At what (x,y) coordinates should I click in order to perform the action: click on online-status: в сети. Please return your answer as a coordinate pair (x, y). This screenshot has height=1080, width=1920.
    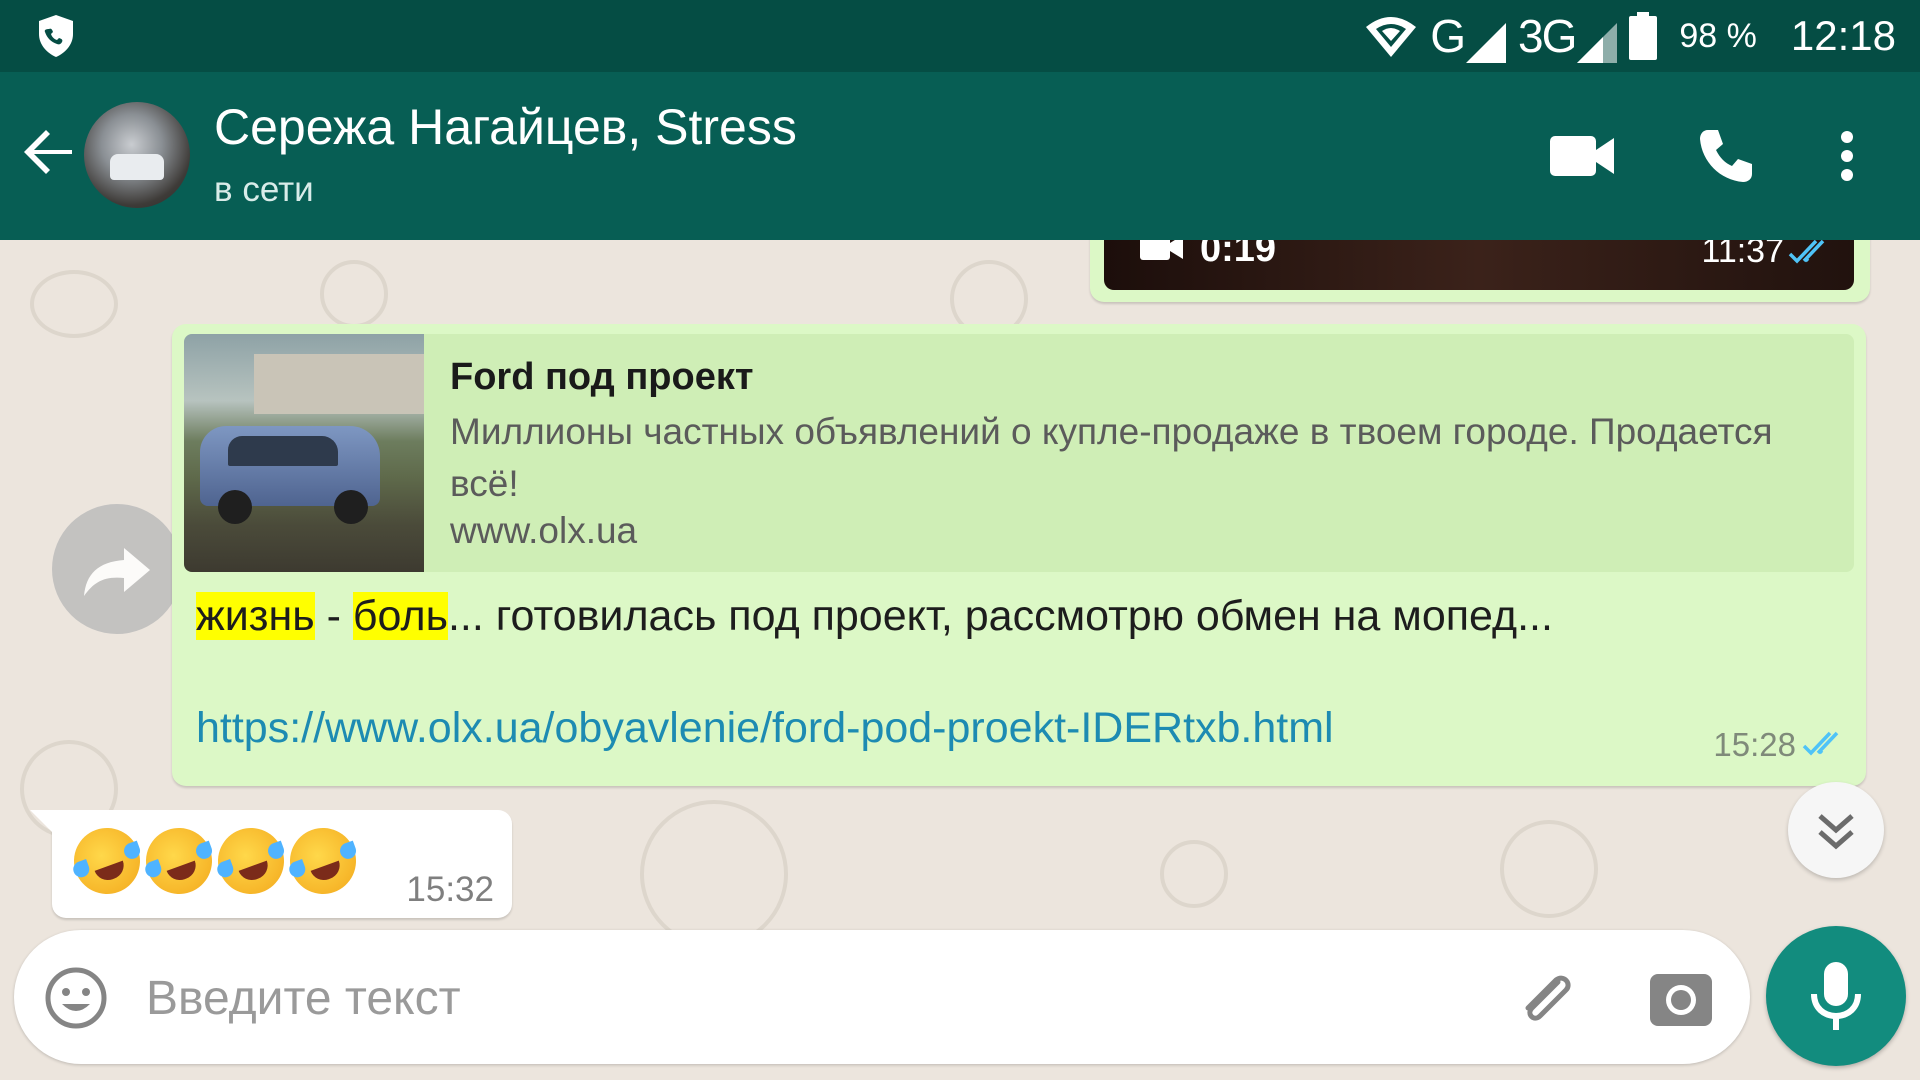
    Looking at the image, I should click on (264, 189).